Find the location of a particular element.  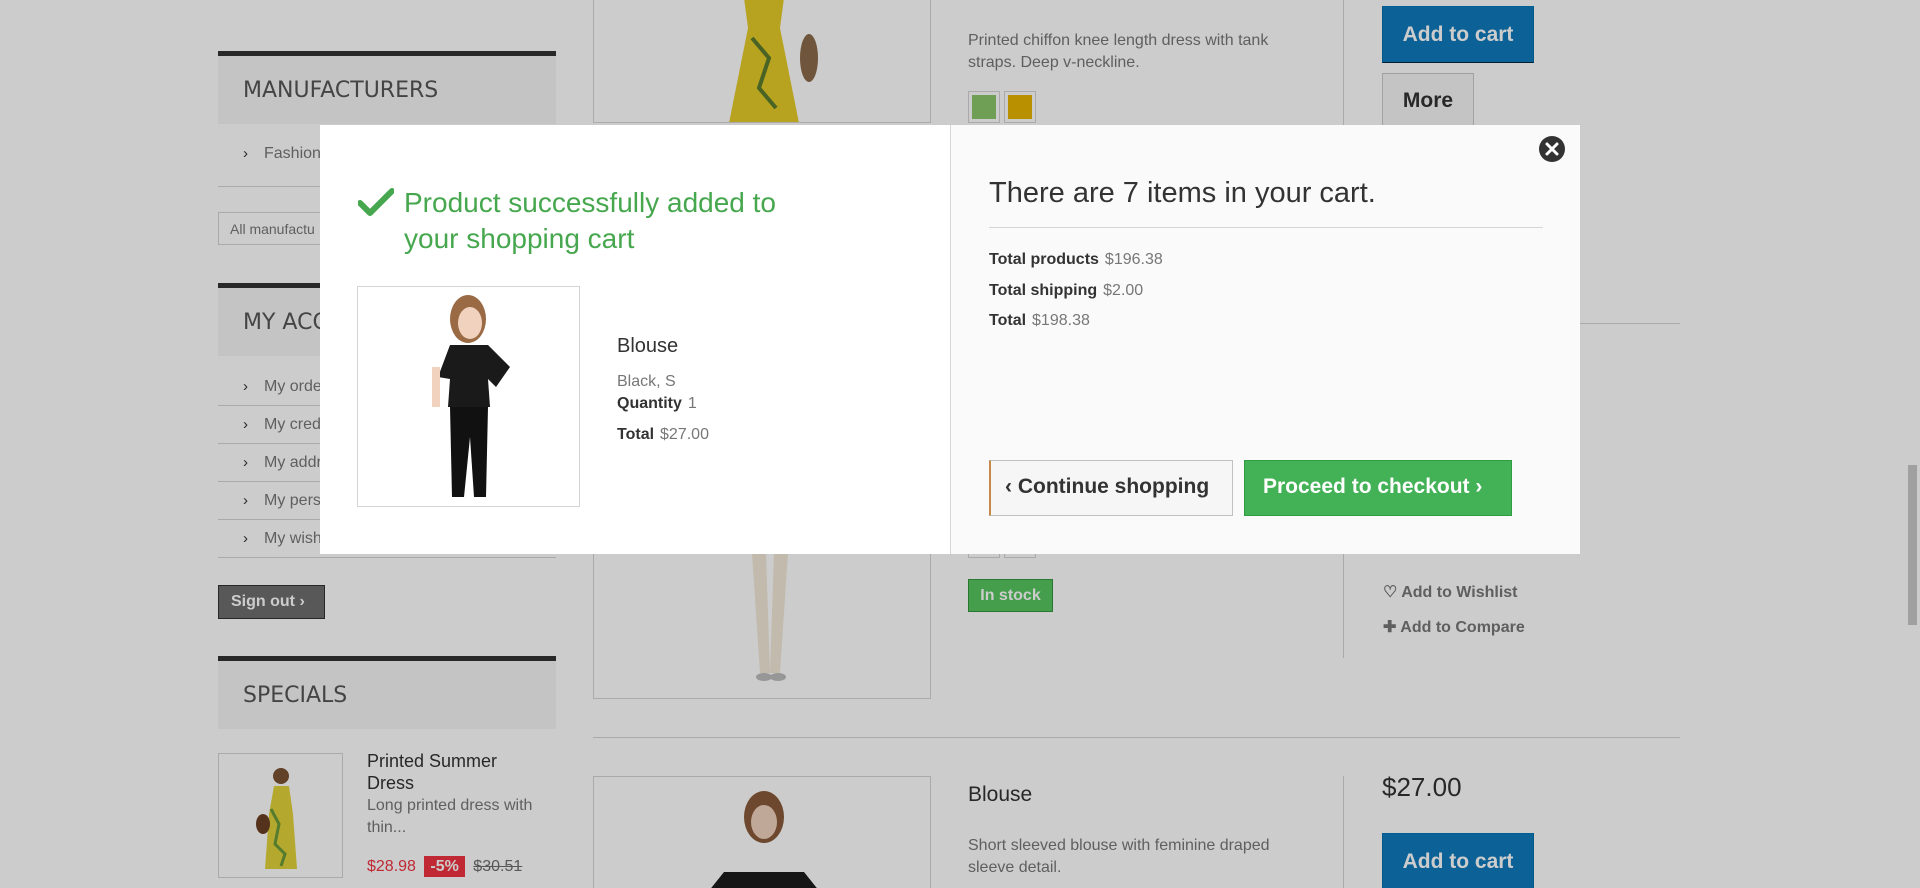

divider is located at coordinates (1266, 227).